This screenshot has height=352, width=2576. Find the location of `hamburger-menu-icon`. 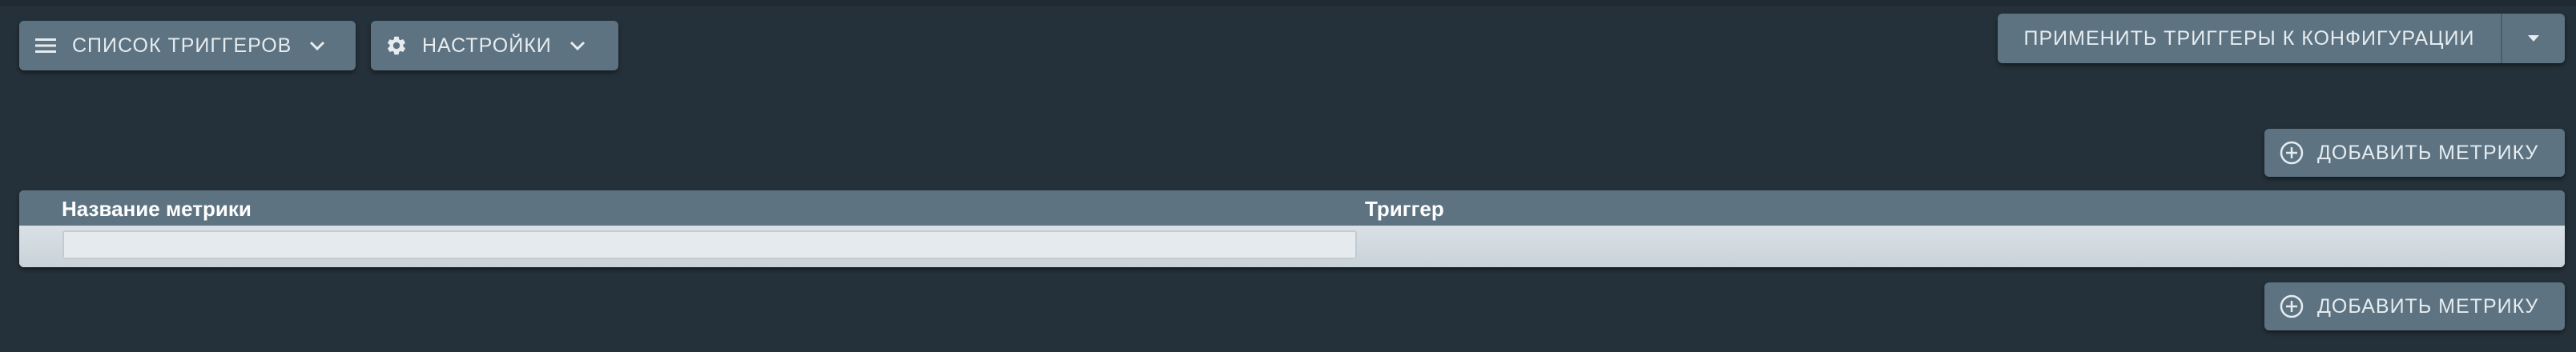

hamburger-menu-icon is located at coordinates (46, 45).